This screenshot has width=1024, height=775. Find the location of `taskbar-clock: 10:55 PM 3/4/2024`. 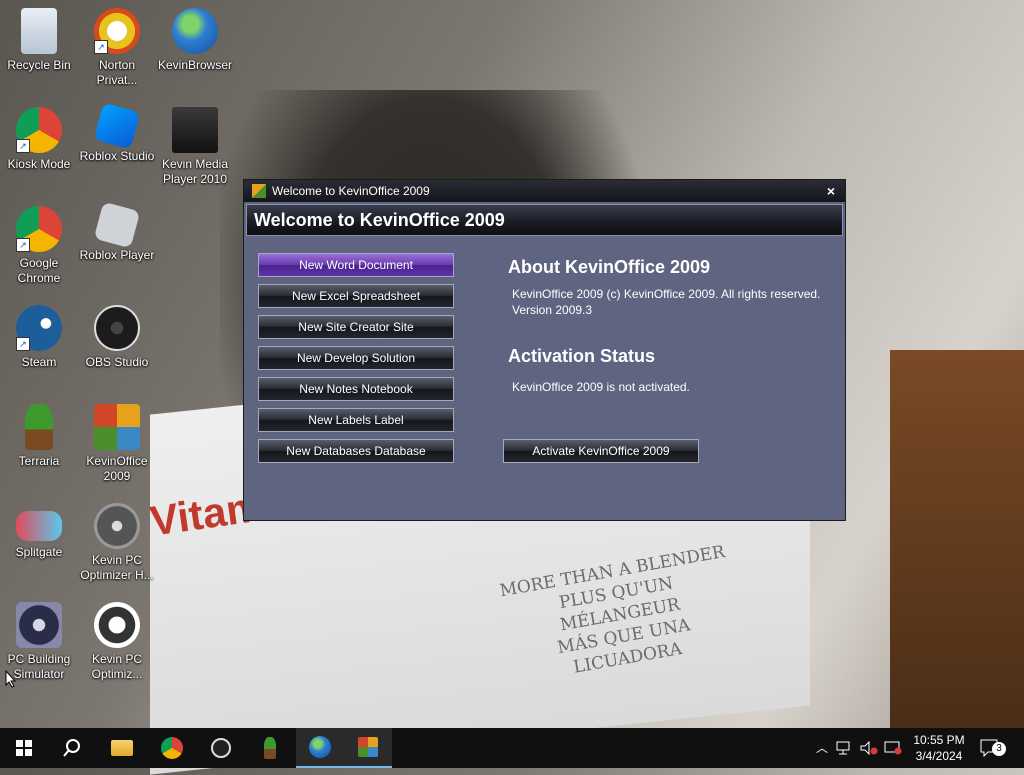

taskbar-clock: 10:55 PM 3/4/2024 is located at coordinates (939, 748).